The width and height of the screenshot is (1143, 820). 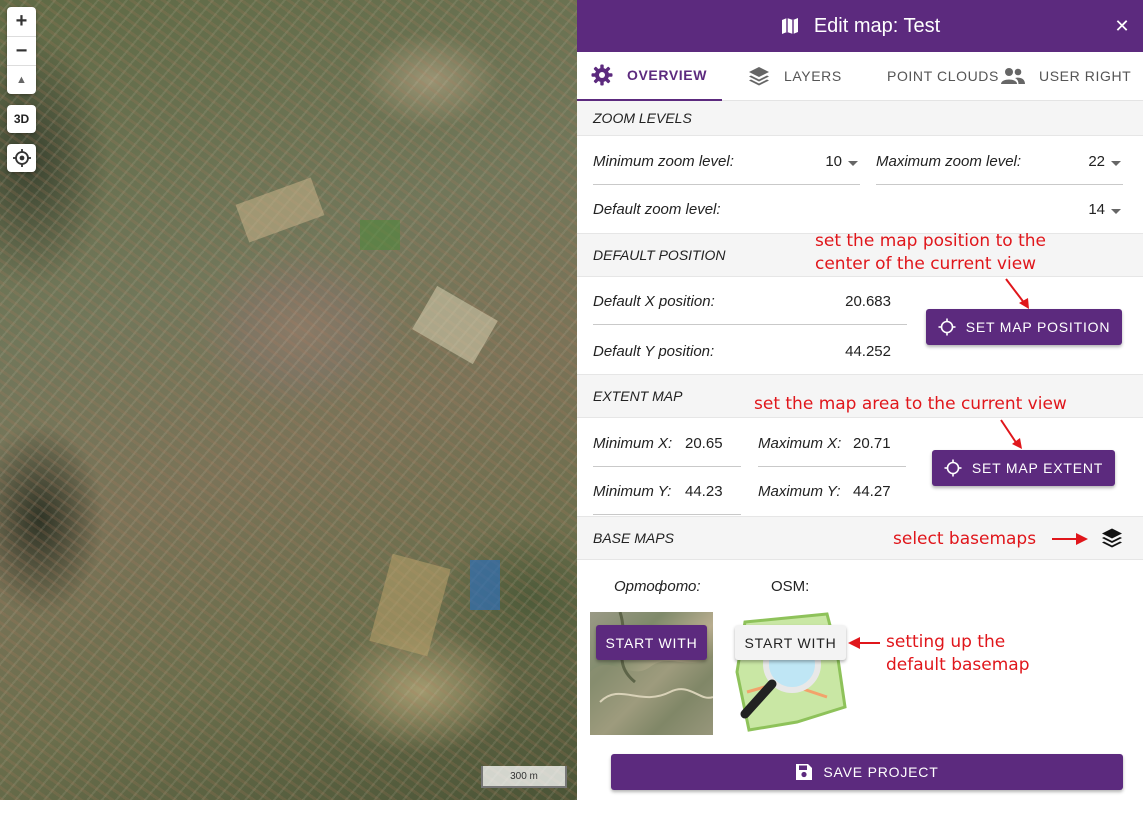 I want to click on scale-bar: 300 m, so click(x=524, y=777).